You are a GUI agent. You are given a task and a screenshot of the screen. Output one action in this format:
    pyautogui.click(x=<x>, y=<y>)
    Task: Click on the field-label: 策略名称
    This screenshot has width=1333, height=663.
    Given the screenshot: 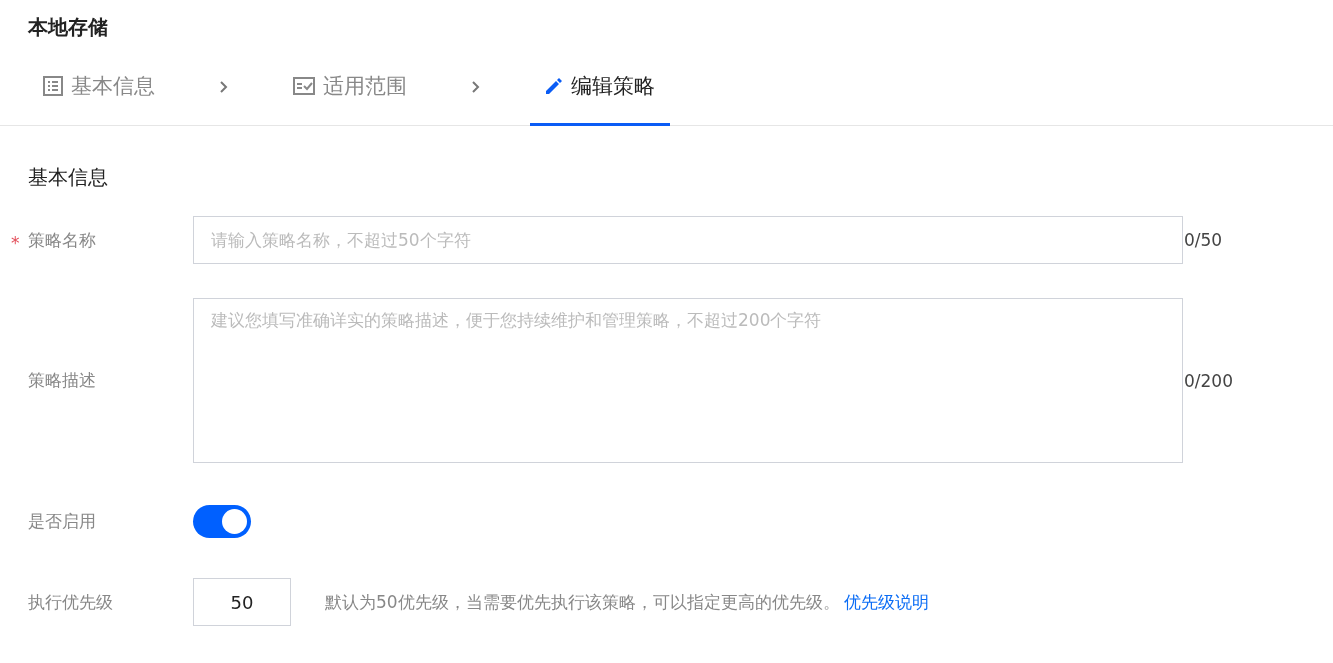 What is the action you would take?
    pyautogui.click(x=62, y=239)
    